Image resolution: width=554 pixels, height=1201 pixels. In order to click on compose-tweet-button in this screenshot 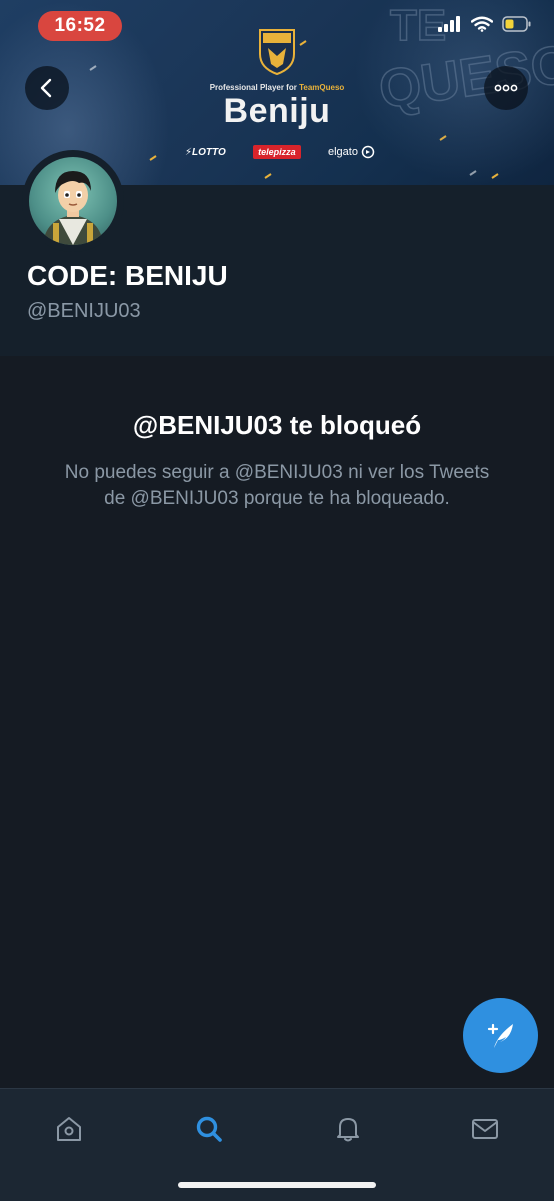, I will do `click(500, 1035)`.